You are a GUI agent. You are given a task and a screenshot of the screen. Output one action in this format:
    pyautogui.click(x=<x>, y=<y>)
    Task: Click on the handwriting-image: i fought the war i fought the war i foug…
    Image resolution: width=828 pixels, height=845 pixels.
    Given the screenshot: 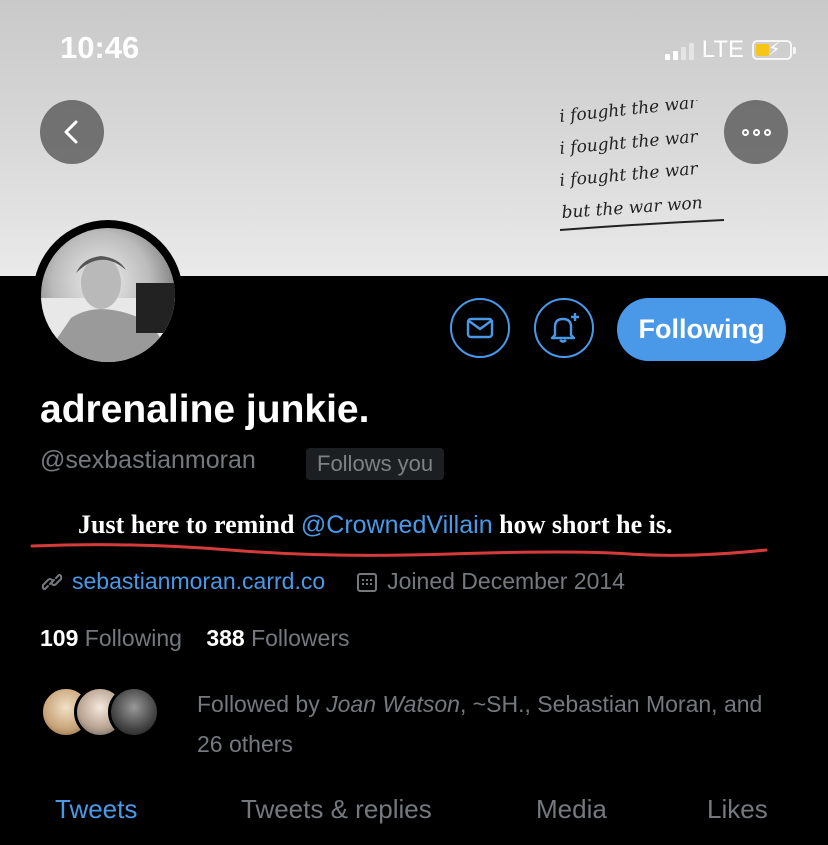 What is the action you would take?
    pyautogui.click(x=642, y=165)
    